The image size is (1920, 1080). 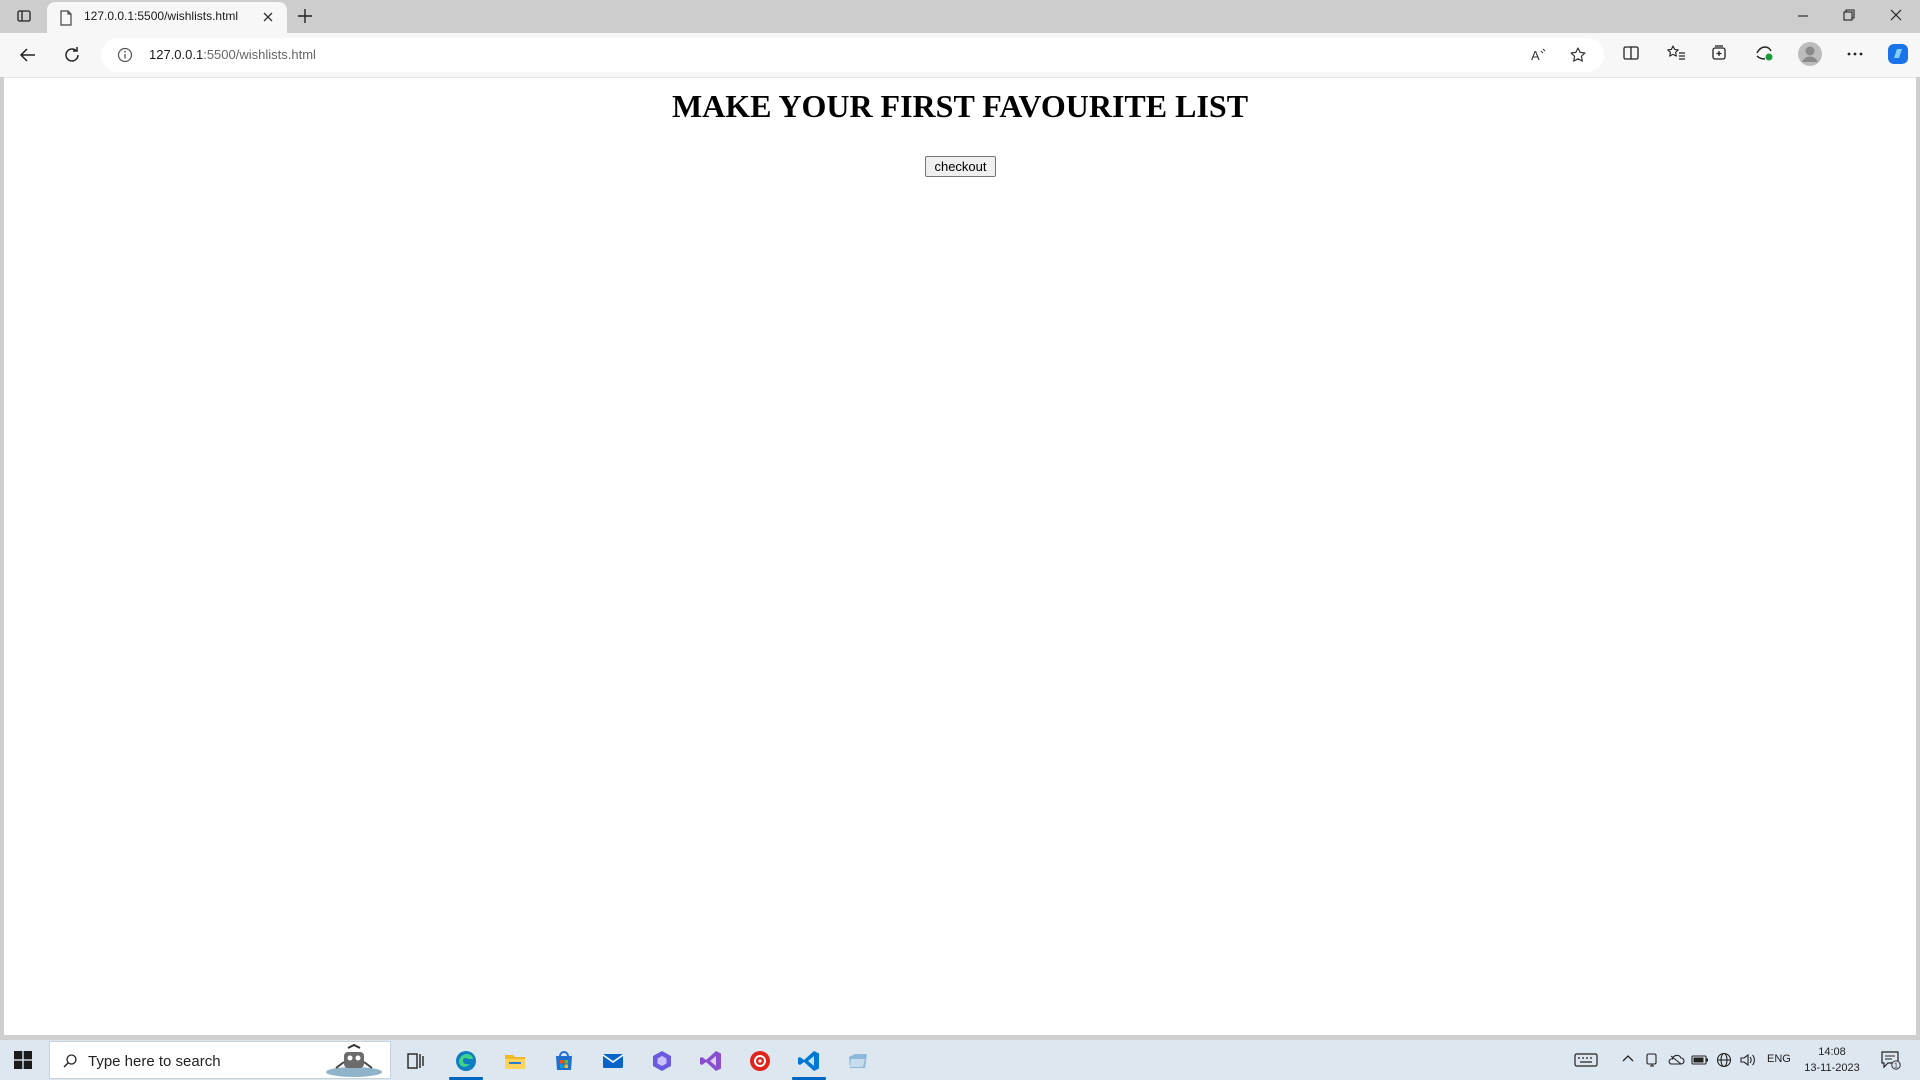 I want to click on file-explorer-icon, so click(x=515, y=1061).